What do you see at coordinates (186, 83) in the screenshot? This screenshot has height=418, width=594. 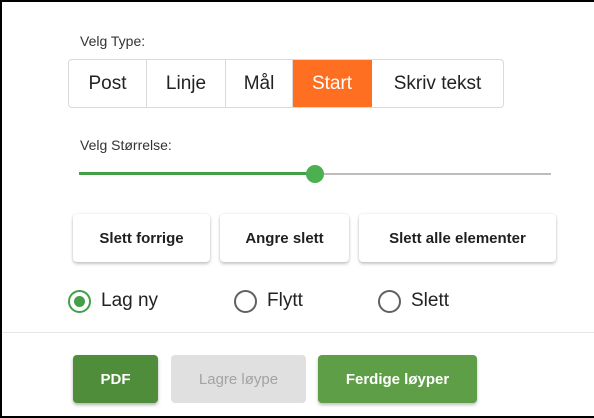 I see `type-option-linje: Linje` at bounding box center [186, 83].